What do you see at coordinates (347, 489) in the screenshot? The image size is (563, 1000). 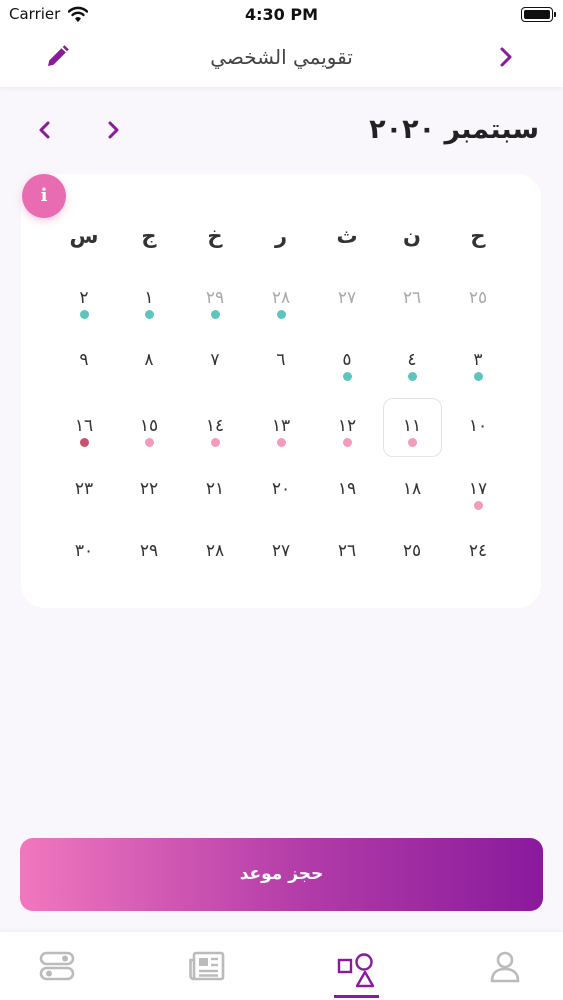 I see `calendar-day: ١٩` at bounding box center [347, 489].